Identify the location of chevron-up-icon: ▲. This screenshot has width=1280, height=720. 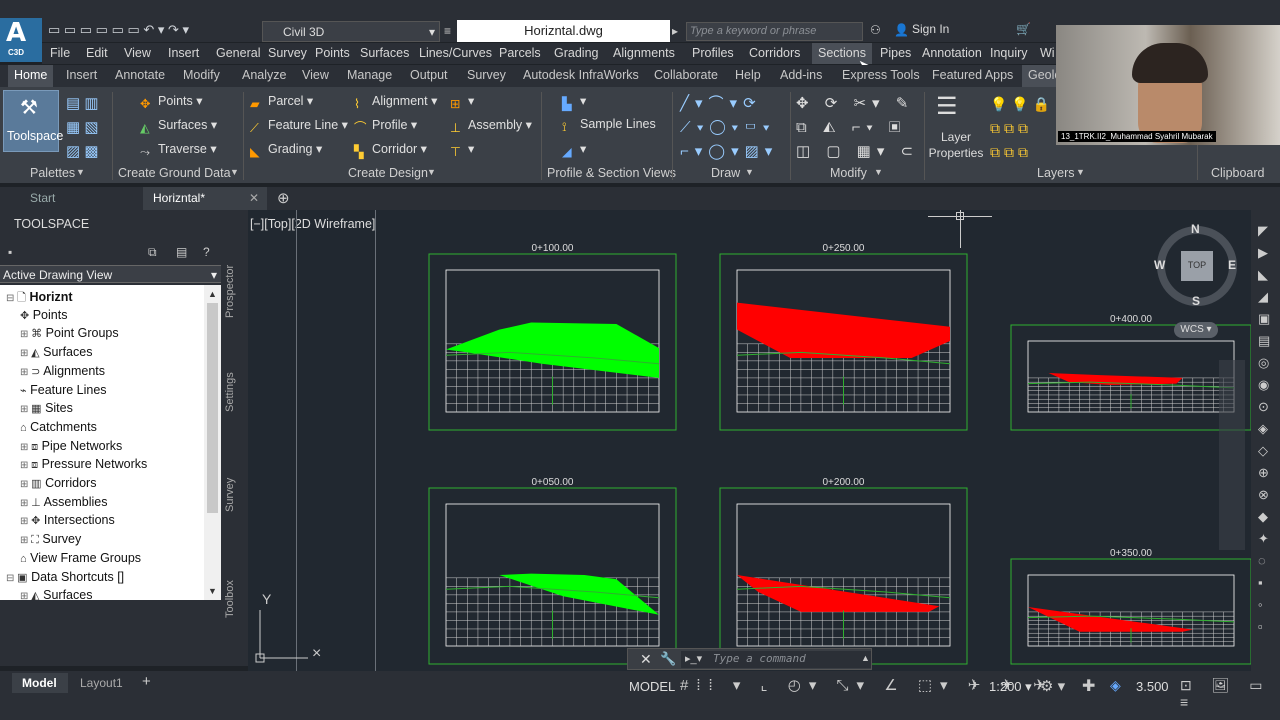
(865, 658).